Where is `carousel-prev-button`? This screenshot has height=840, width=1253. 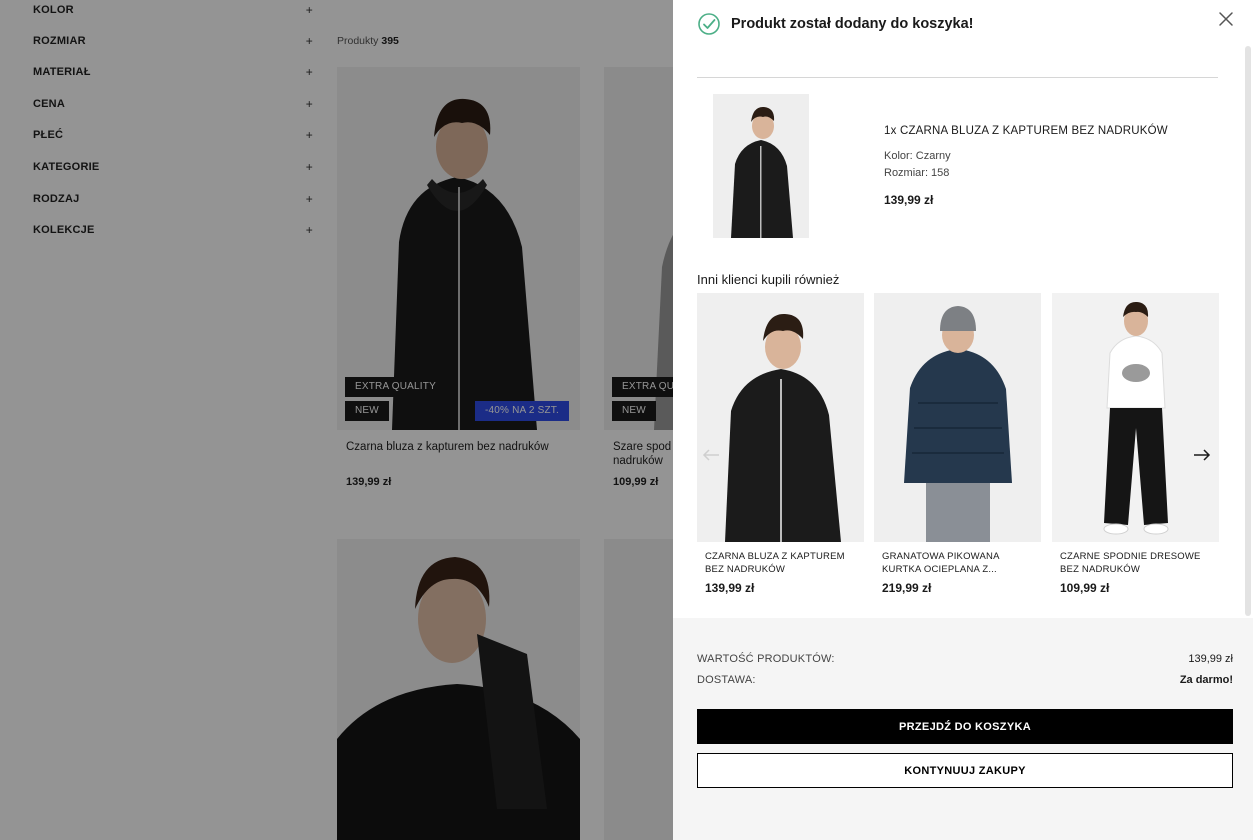
carousel-prev-button is located at coordinates (711, 455).